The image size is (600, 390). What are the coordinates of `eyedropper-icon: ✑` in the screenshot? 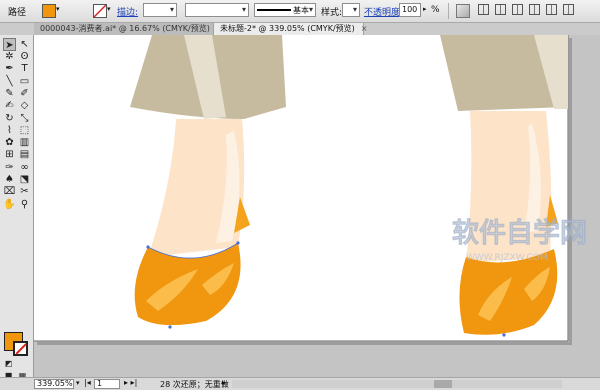 It's located at (9, 167).